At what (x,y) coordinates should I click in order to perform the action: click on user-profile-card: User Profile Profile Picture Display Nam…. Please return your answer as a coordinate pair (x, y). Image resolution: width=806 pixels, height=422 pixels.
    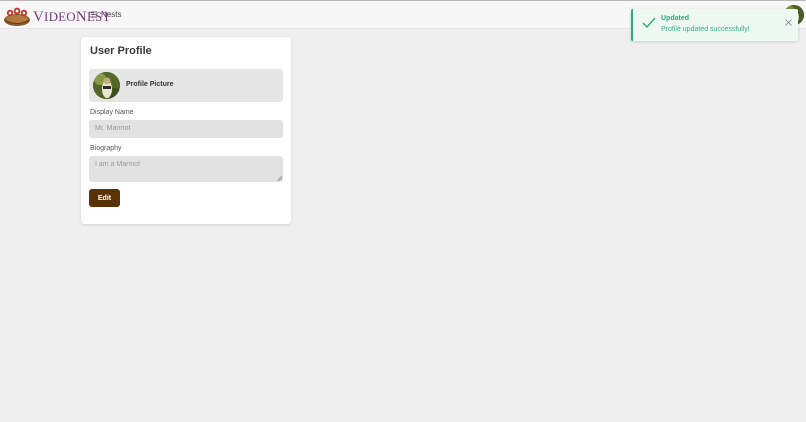
    Looking at the image, I should click on (186, 130).